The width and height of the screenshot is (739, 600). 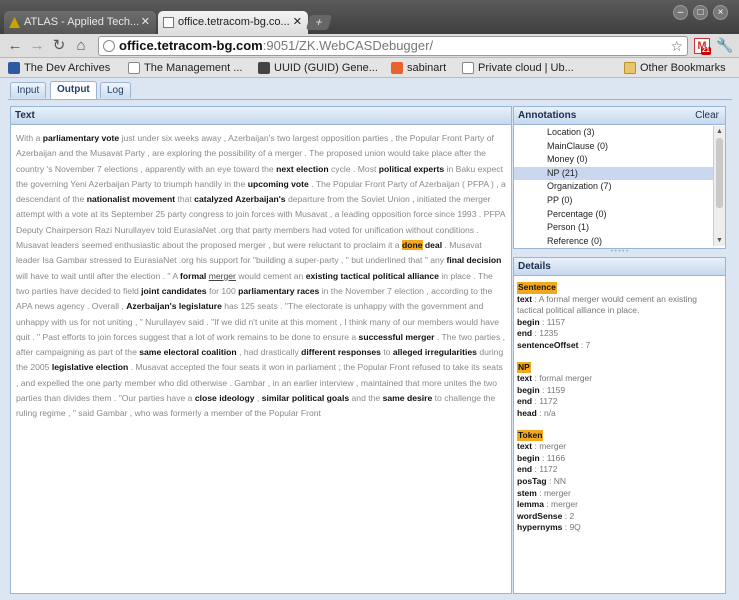 What do you see at coordinates (412, 245) in the screenshot?
I see `highlighted-token: done` at bounding box center [412, 245].